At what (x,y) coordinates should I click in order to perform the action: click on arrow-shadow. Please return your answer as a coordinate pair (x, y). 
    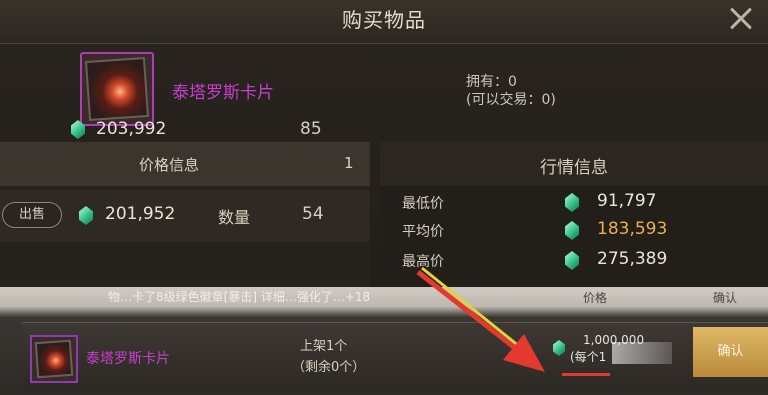
    Looking at the image, I should click on (471, 307).